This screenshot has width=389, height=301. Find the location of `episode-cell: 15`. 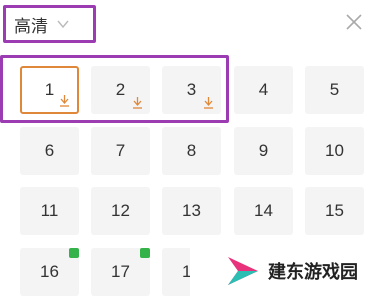

episode-cell: 15 is located at coordinates (334, 211).